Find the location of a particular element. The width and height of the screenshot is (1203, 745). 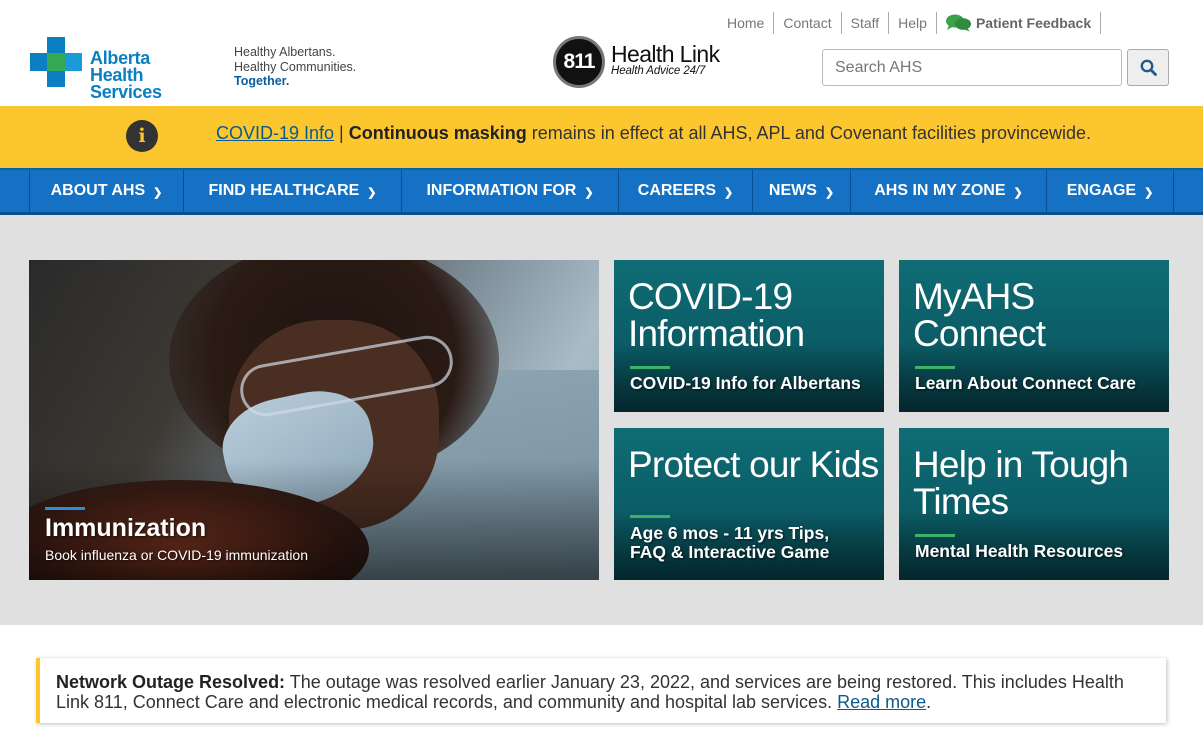

chat-bubbles-icon is located at coordinates (958, 23).